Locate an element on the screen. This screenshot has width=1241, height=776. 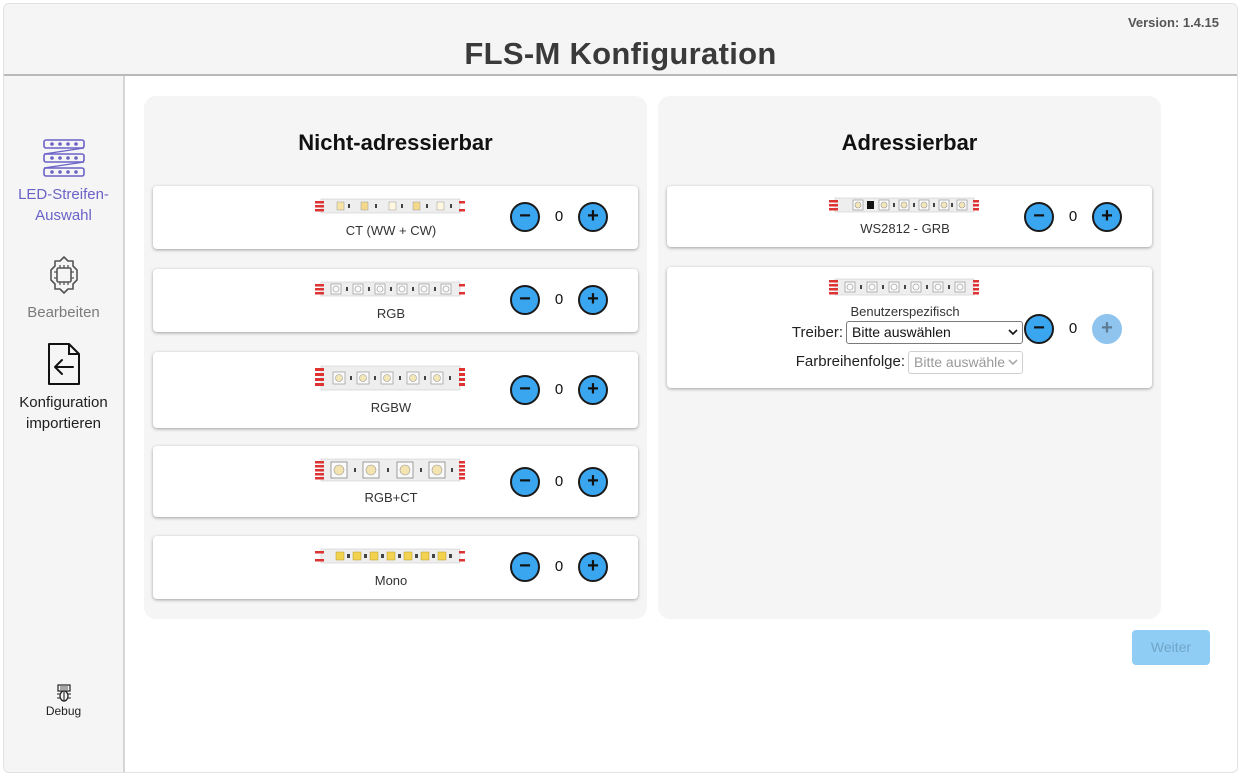
sidebar-item-label: Bearbeiten is located at coordinates (63, 312).